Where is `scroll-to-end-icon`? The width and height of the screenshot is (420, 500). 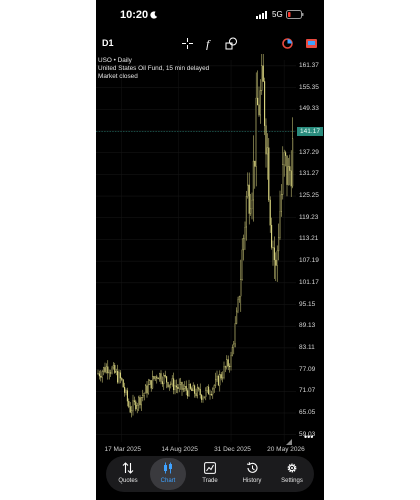
scroll-to-end-icon is located at coordinates (289, 442).